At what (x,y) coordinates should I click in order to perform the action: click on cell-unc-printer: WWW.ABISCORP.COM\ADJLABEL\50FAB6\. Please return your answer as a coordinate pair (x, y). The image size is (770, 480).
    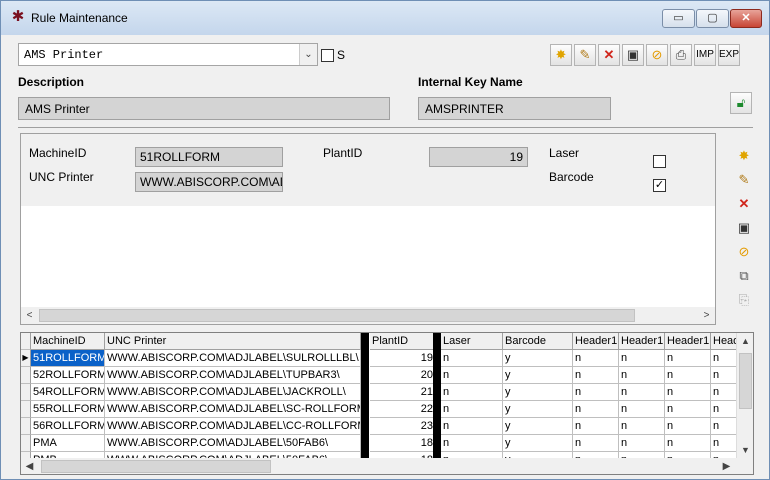
    Looking at the image, I should click on (233, 443).